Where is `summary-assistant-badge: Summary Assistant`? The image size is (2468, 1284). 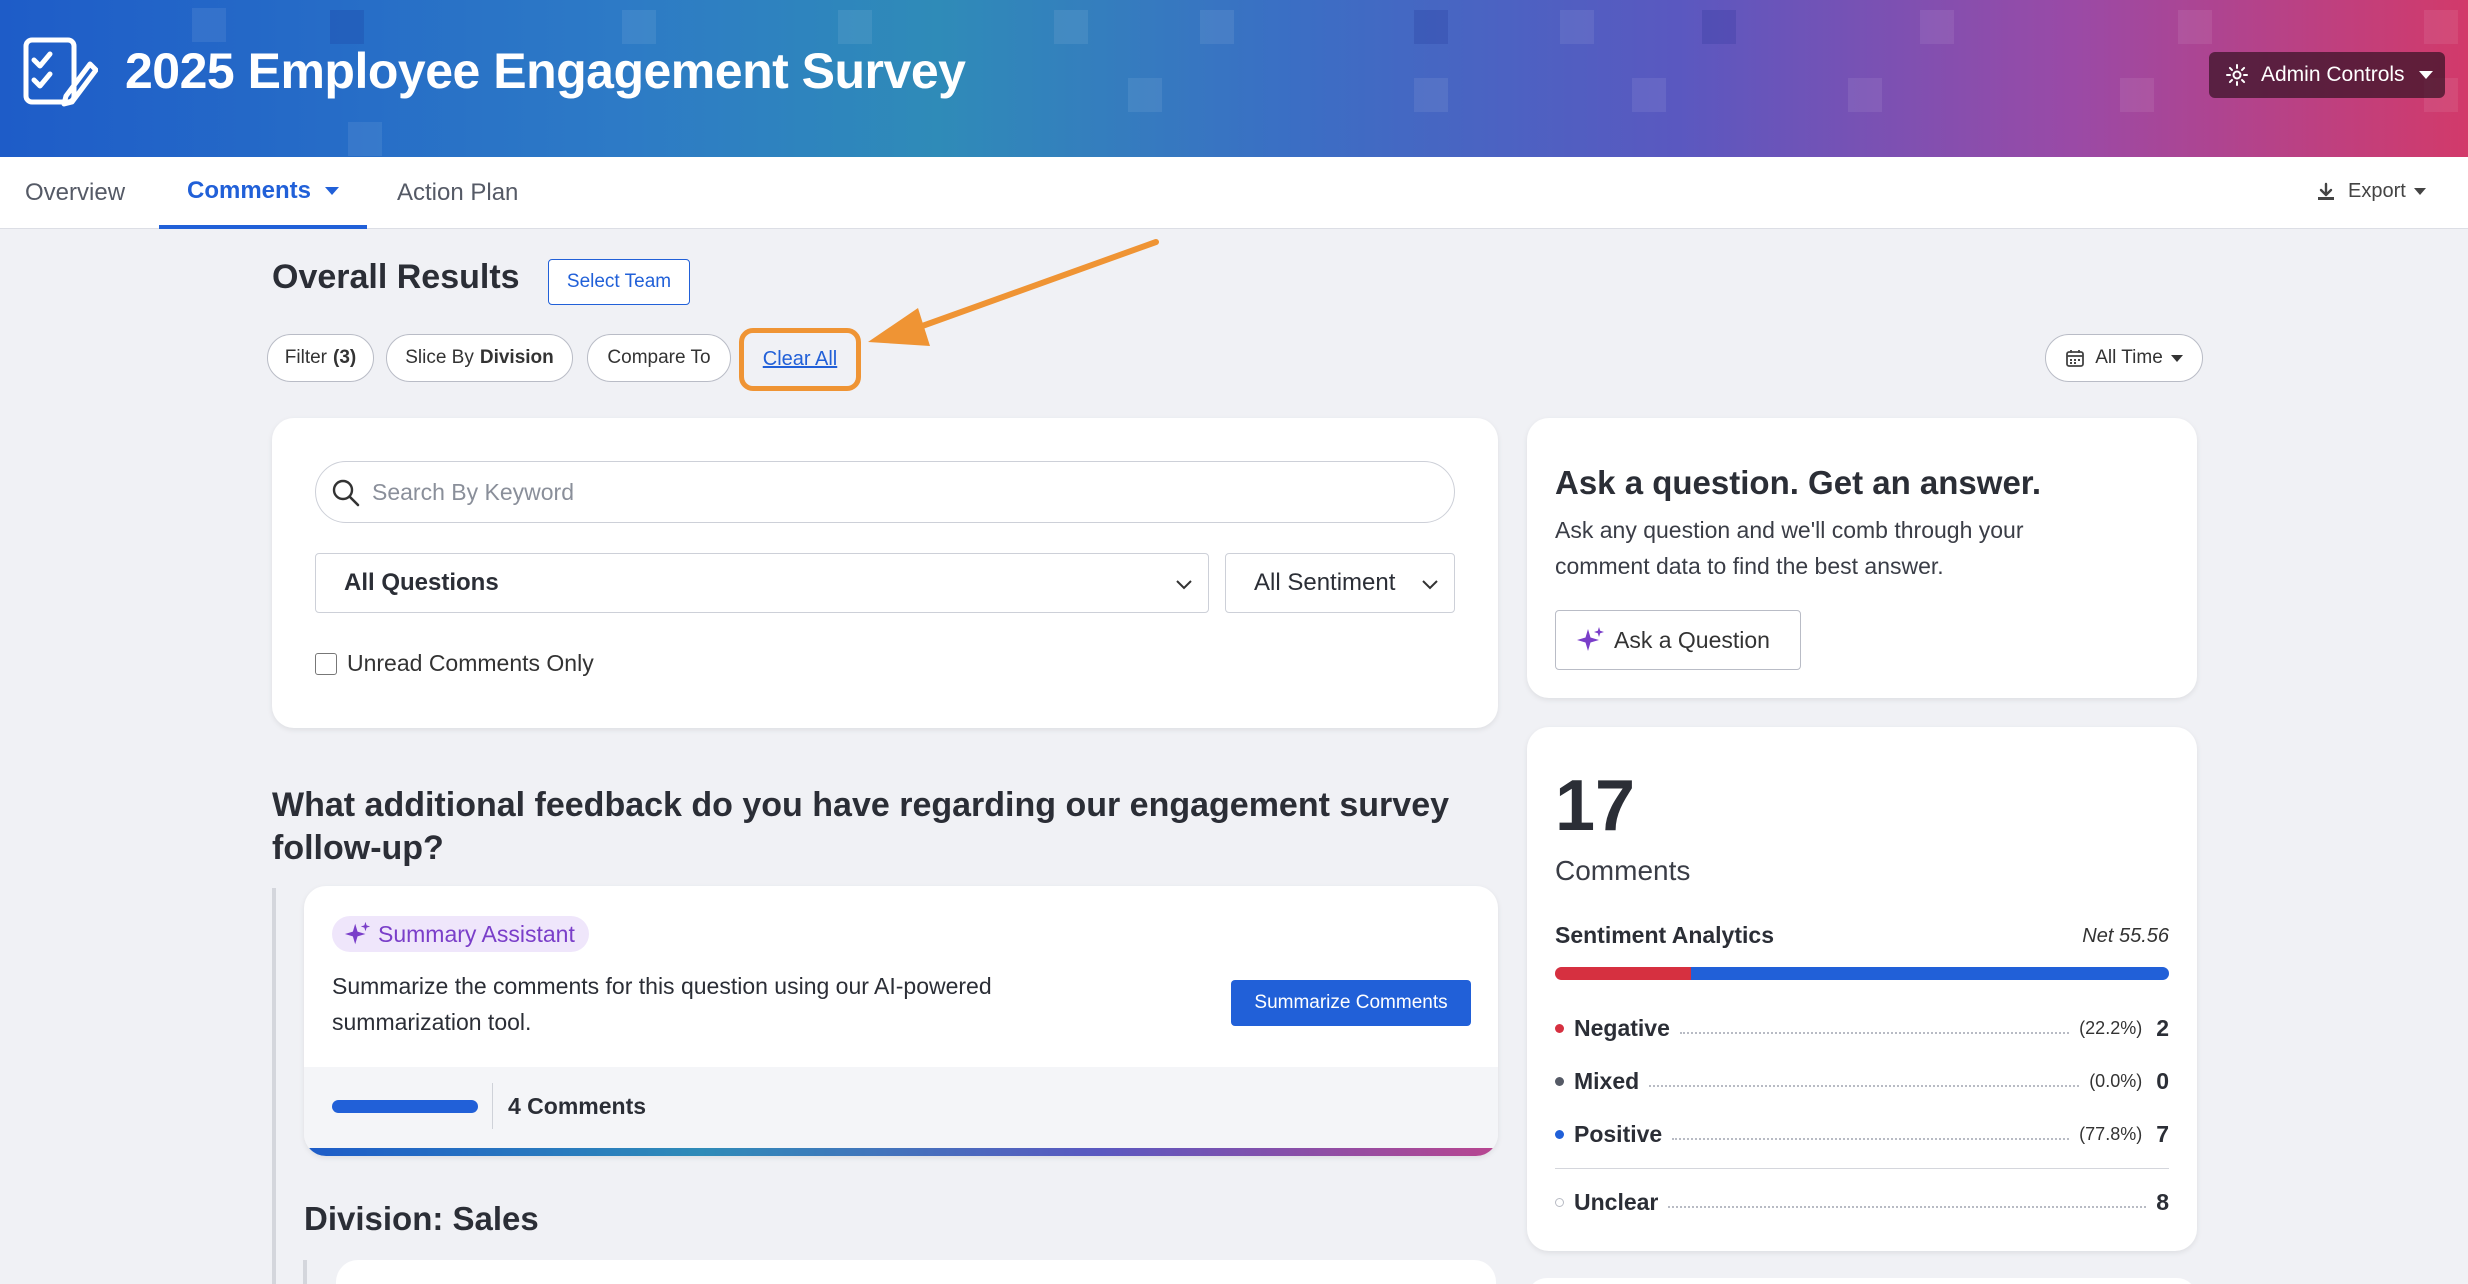
summary-assistant-badge: Summary Assistant is located at coordinates (460, 934).